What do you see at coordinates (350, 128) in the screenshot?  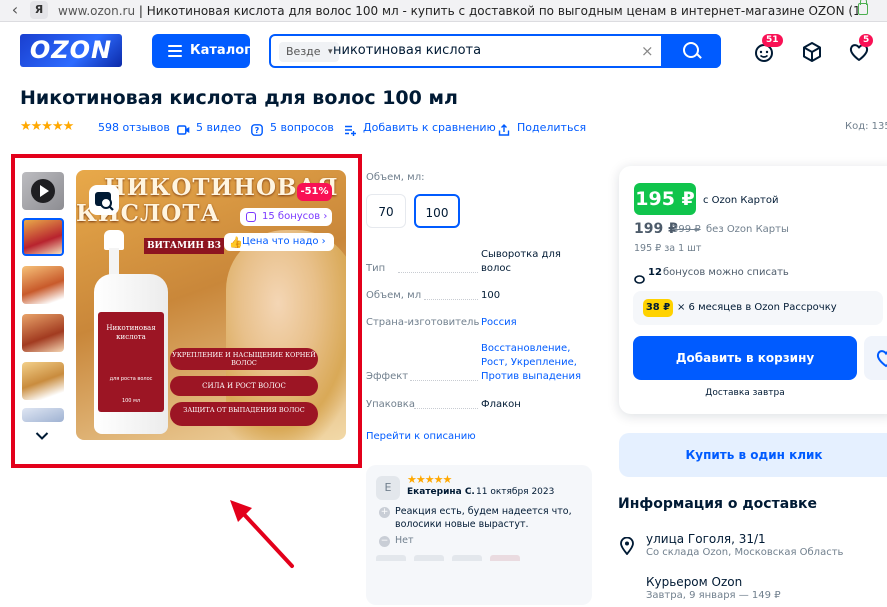 I see `compare-icon` at bounding box center [350, 128].